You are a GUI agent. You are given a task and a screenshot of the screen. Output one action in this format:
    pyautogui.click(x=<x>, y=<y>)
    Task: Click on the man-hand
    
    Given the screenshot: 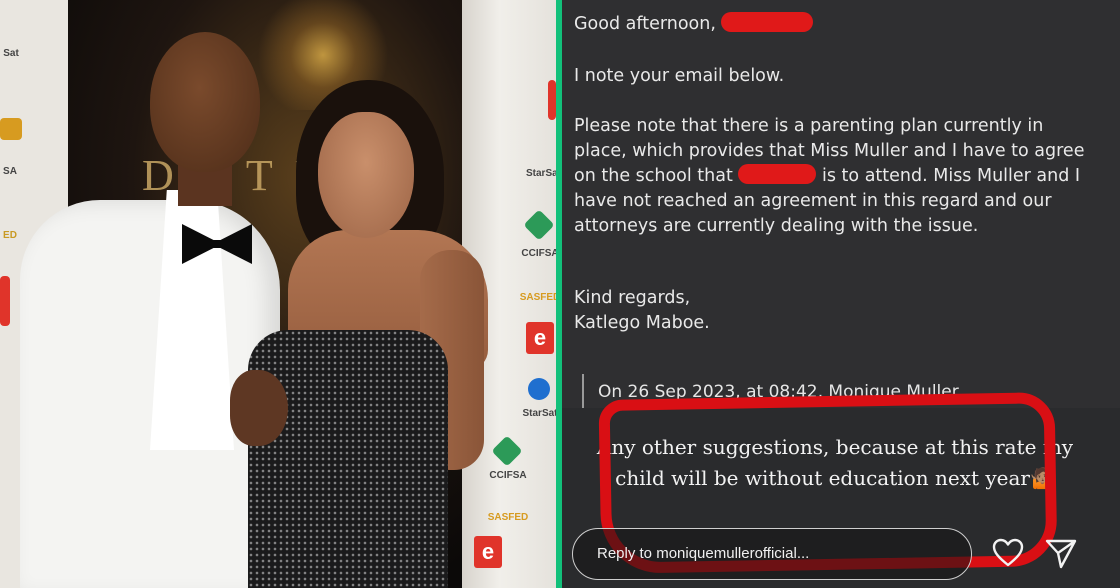 What is the action you would take?
    pyautogui.click(x=259, y=408)
    